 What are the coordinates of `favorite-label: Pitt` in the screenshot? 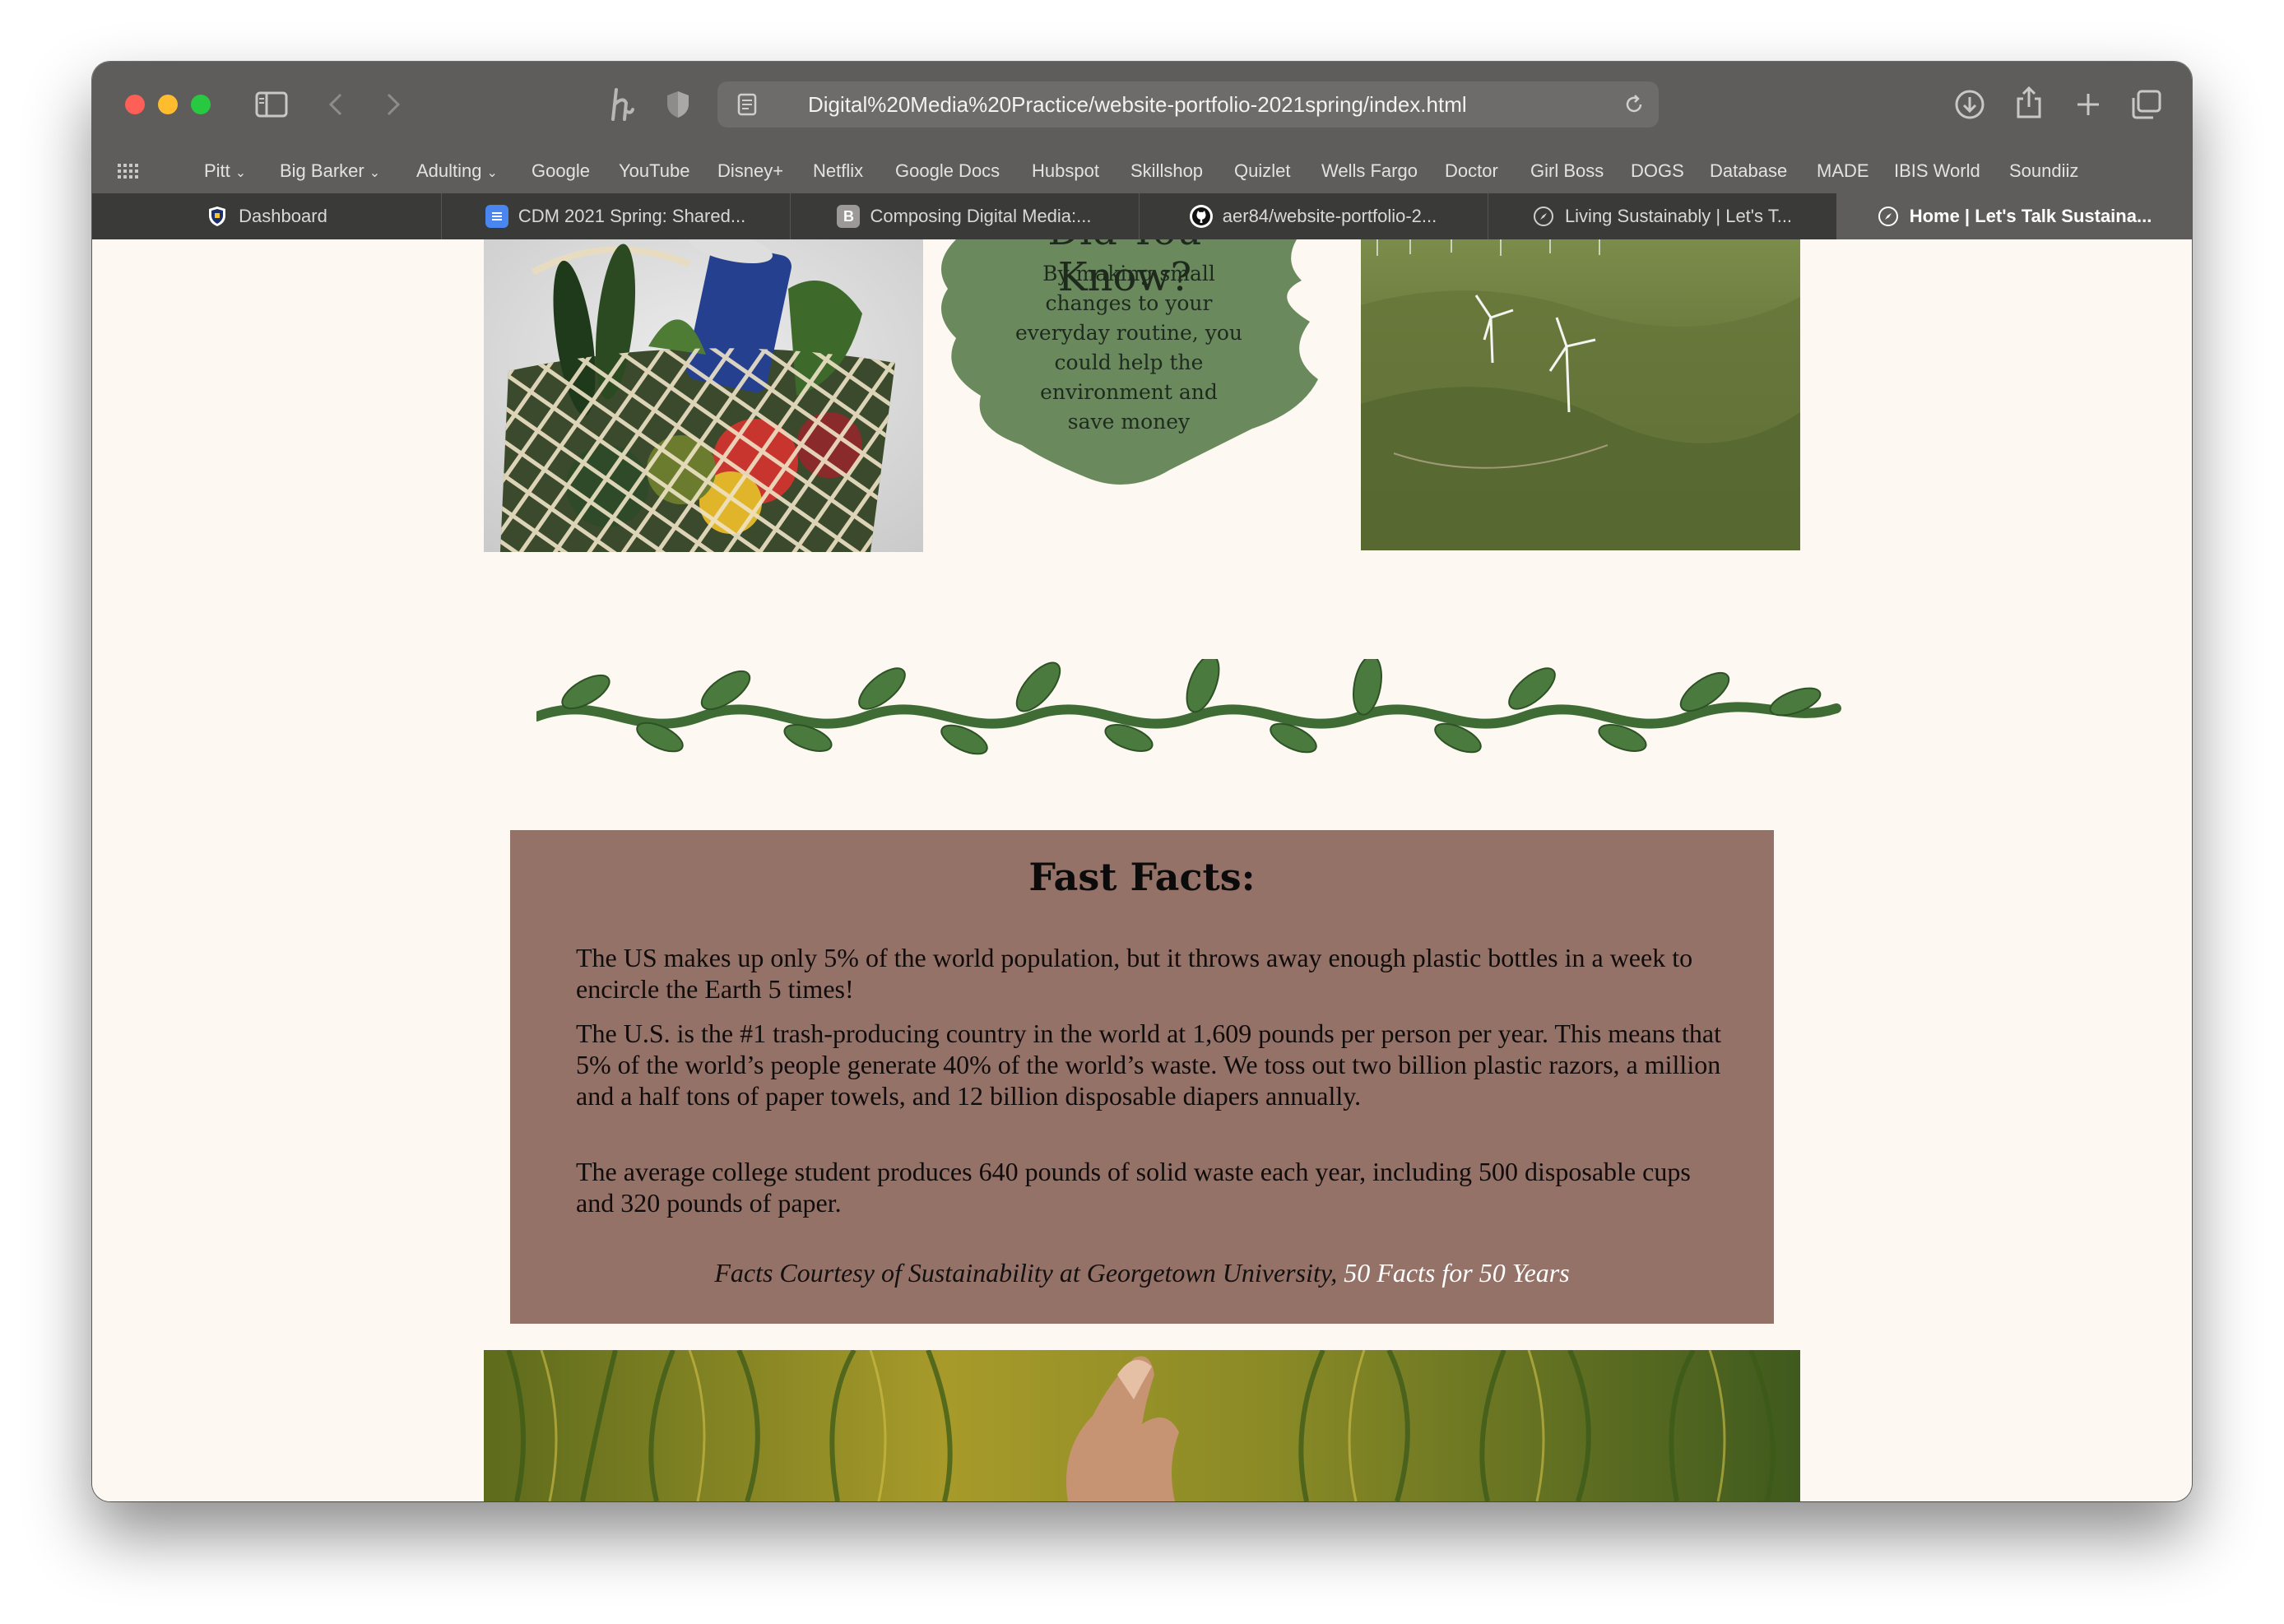 It's located at (217, 170).